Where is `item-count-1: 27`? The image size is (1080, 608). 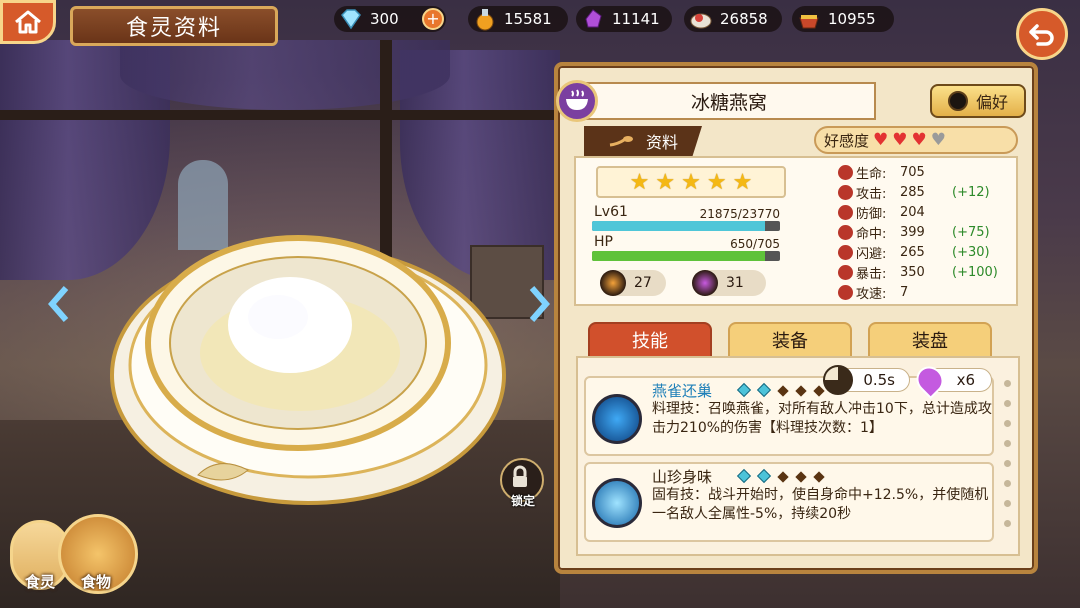 item-count-1: 27 is located at coordinates (643, 283).